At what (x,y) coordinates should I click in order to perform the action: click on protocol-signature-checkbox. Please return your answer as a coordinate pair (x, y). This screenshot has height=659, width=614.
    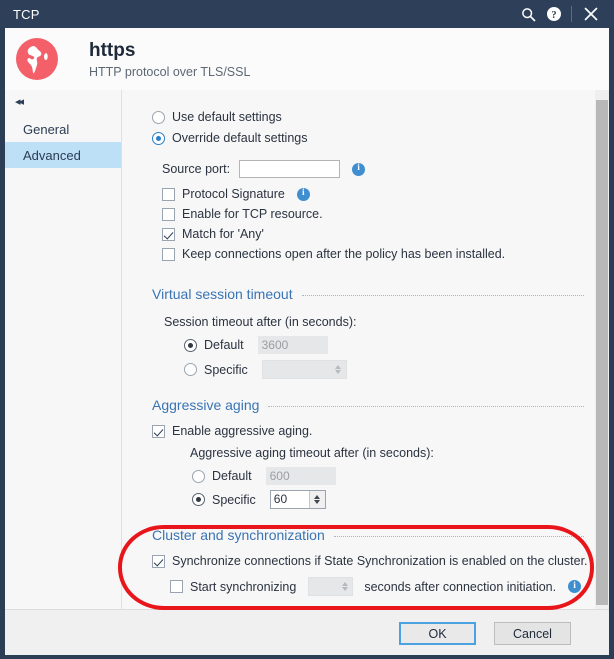
    Looking at the image, I should click on (168, 194).